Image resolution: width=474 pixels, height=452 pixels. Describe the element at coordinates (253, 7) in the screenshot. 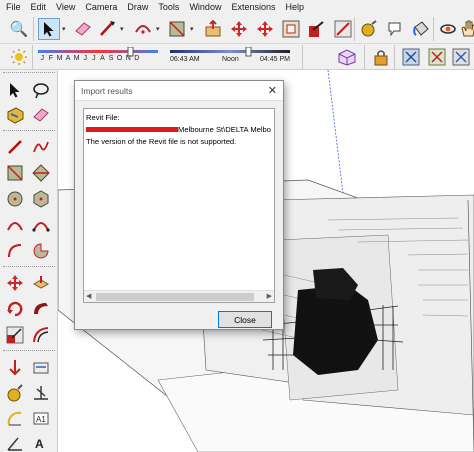

I see `menu-extensions: Extensions` at that location.